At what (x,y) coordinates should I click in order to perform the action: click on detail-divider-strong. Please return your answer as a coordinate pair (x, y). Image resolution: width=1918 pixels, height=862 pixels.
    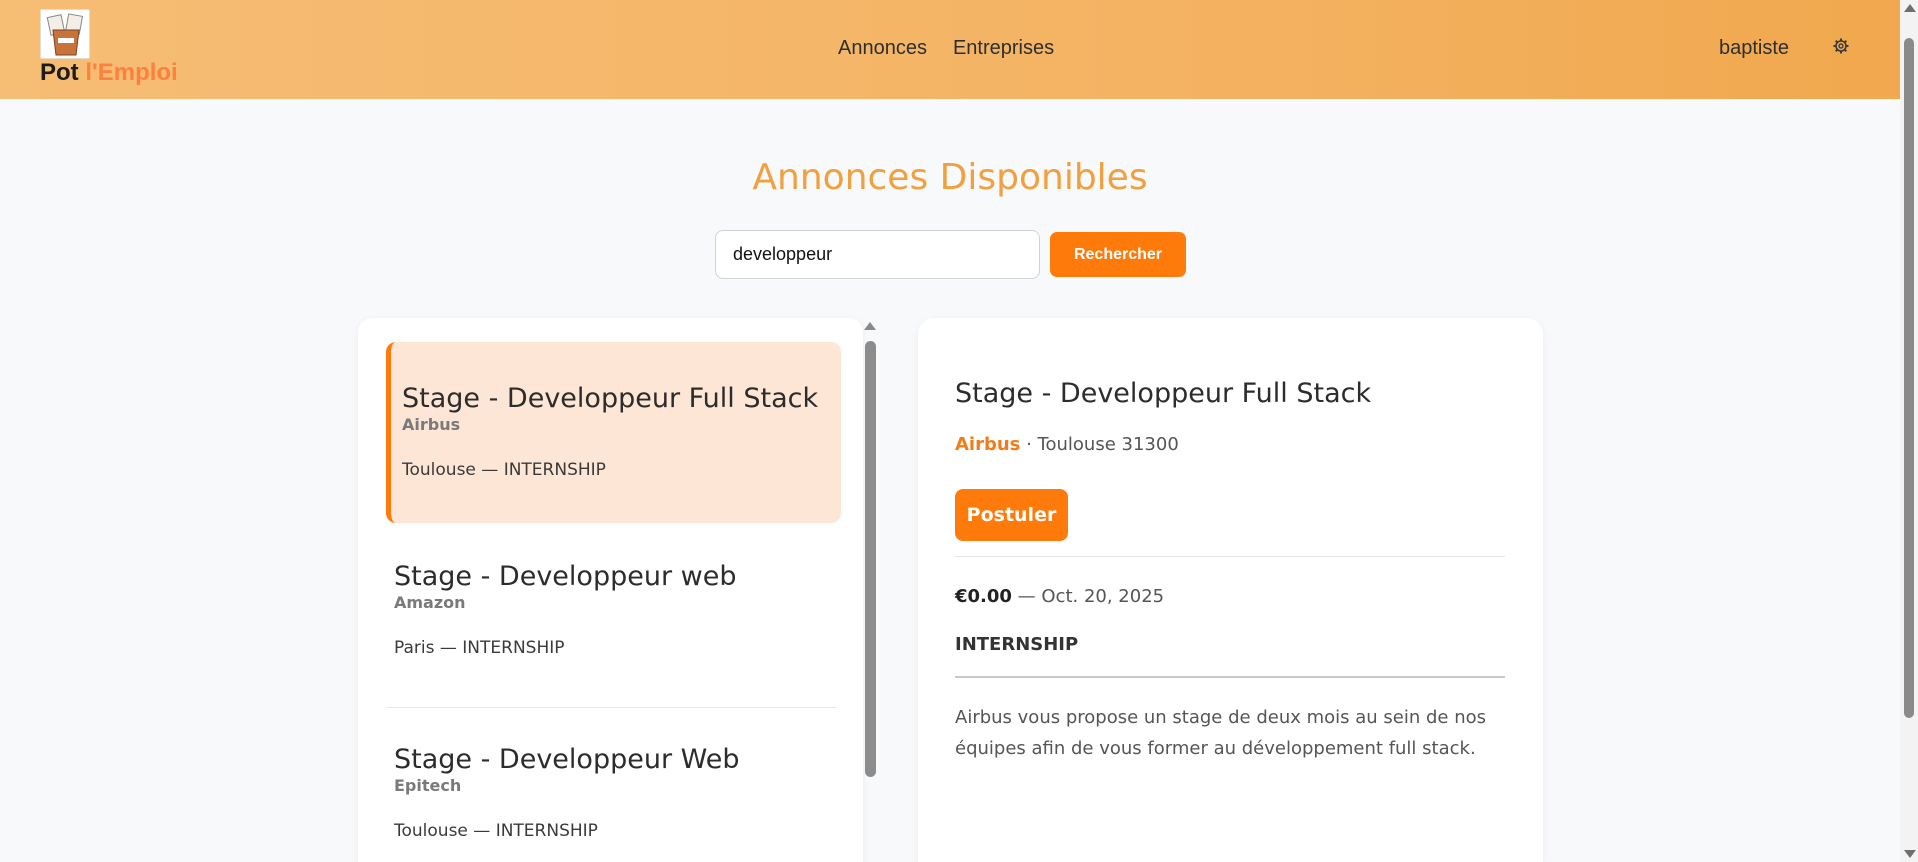
    Looking at the image, I should click on (1230, 677).